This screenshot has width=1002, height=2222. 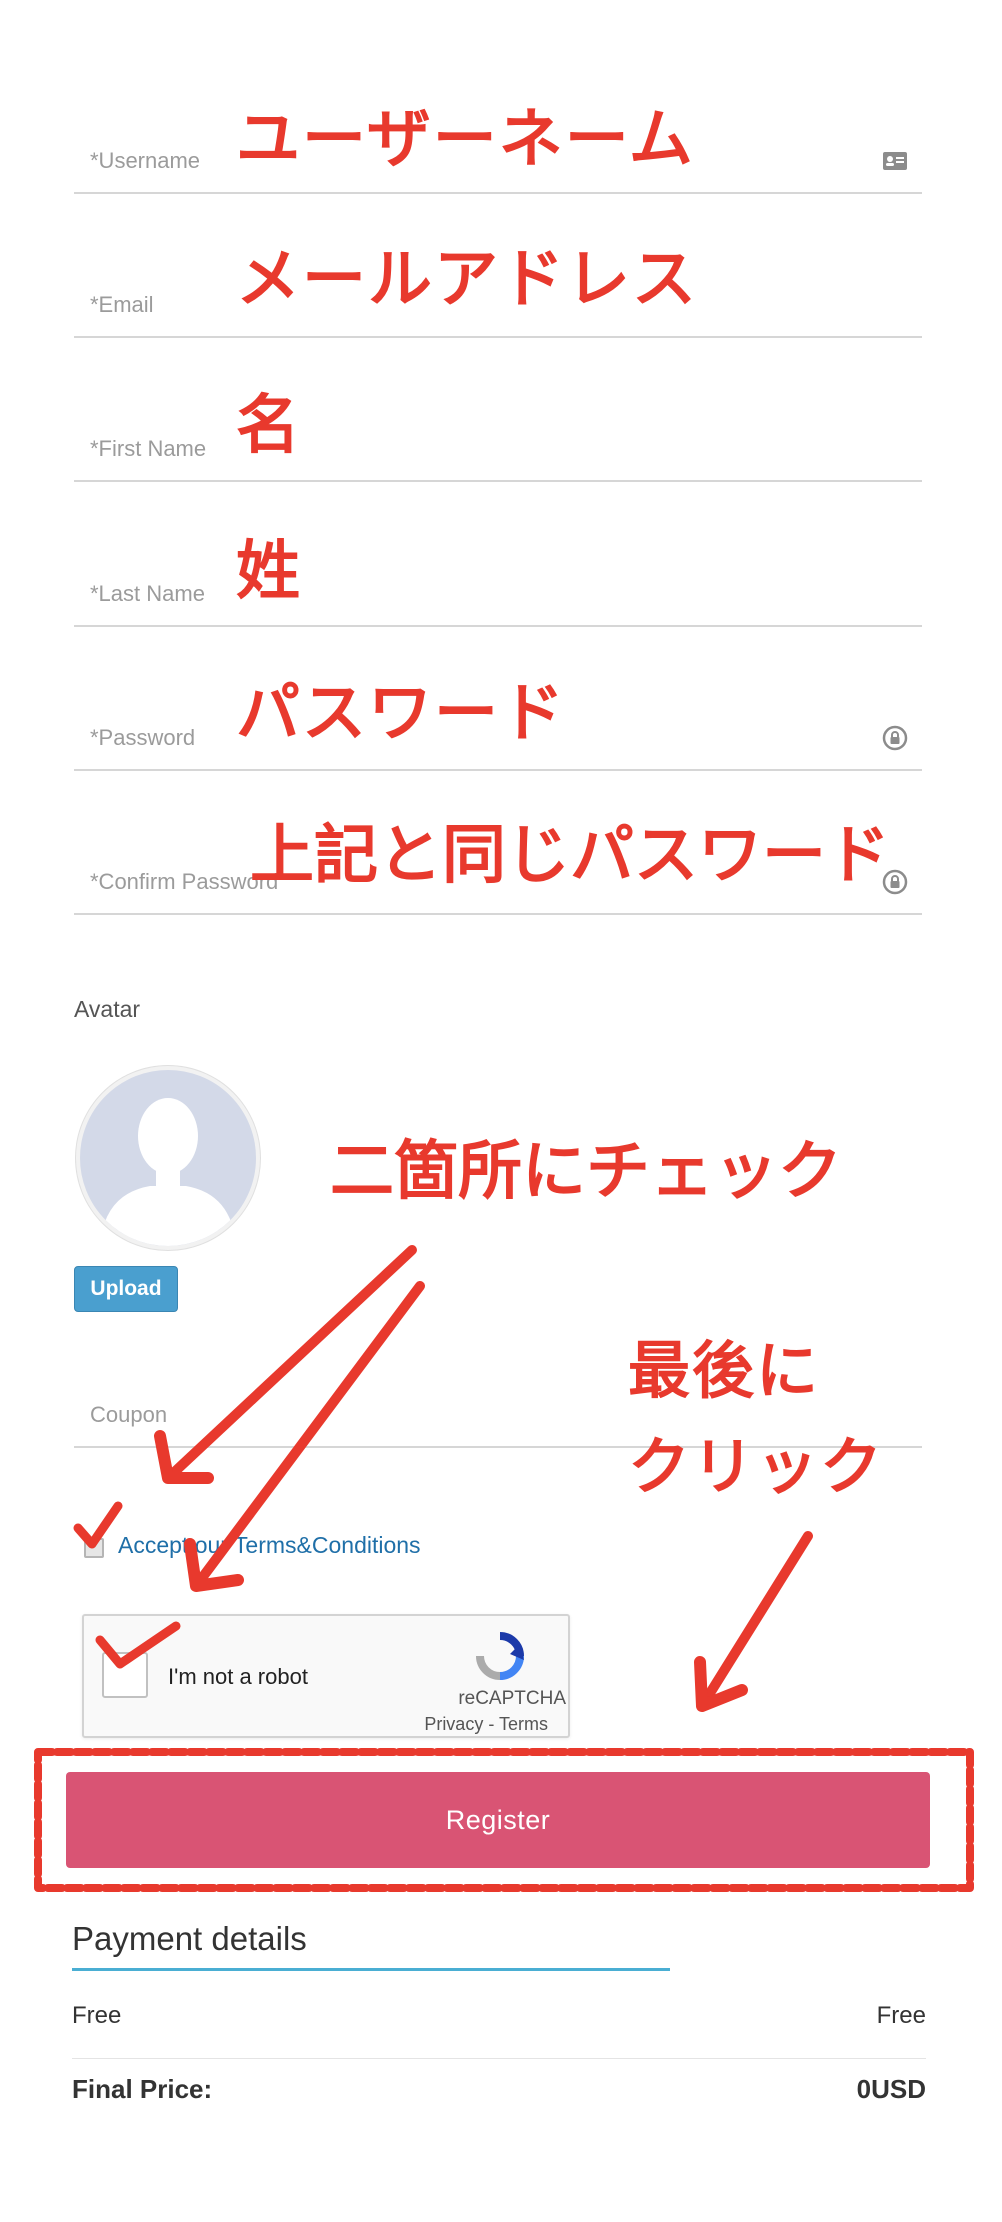 What do you see at coordinates (142, 2089) in the screenshot?
I see `final-price-label: Final Price:` at bounding box center [142, 2089].